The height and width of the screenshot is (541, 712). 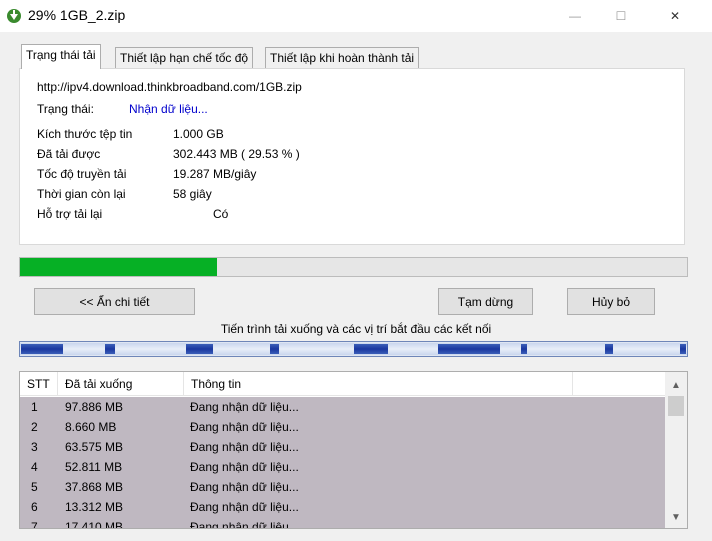 I want to click on scroll-thumb, so click(x=676, y=406).